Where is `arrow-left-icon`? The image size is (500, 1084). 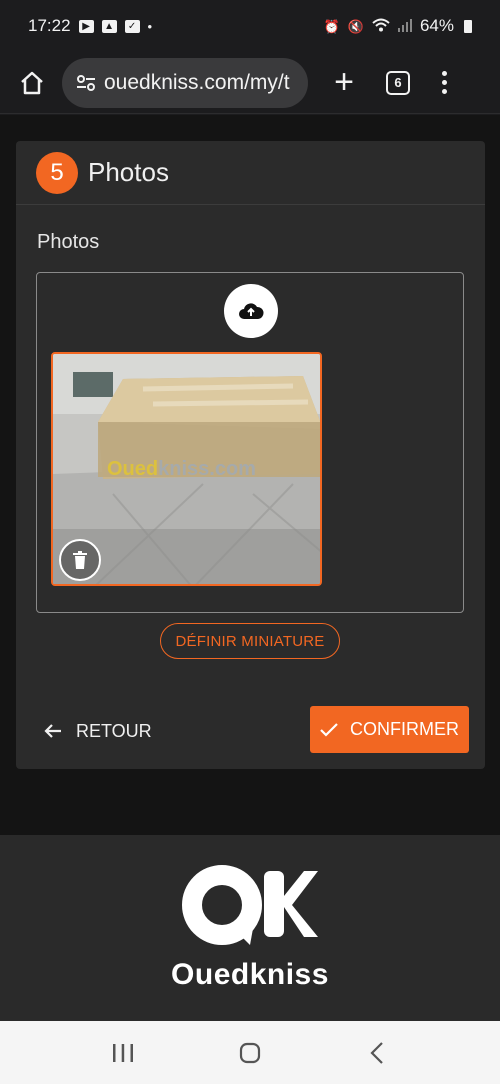
arrow-left-icon is located at coordinates (52, 731).